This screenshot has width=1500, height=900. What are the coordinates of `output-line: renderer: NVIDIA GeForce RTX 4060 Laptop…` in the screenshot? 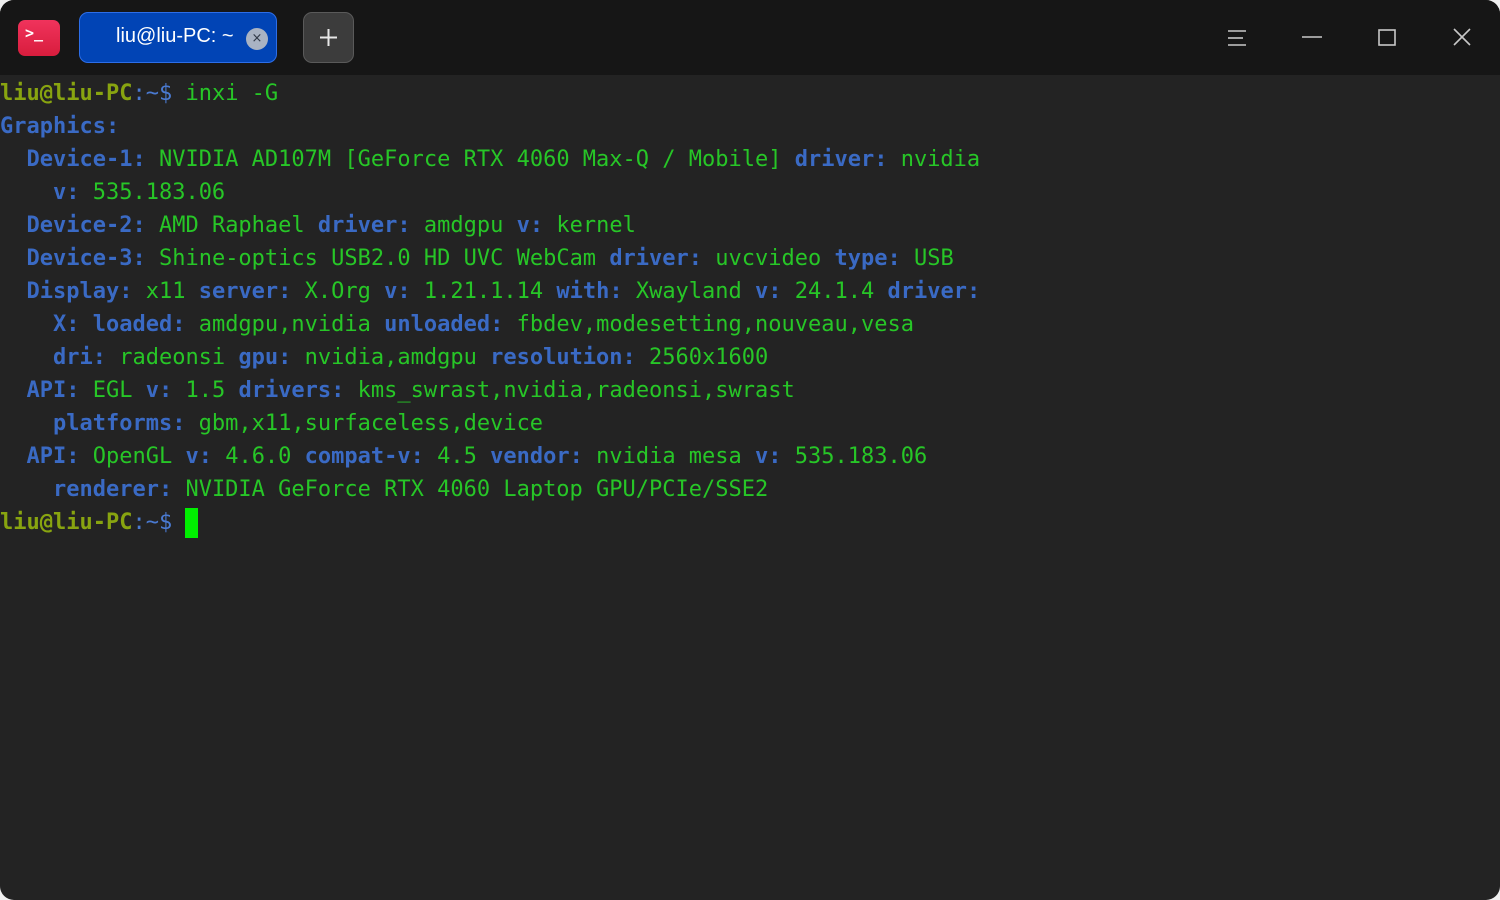 It's located at (384, 489).